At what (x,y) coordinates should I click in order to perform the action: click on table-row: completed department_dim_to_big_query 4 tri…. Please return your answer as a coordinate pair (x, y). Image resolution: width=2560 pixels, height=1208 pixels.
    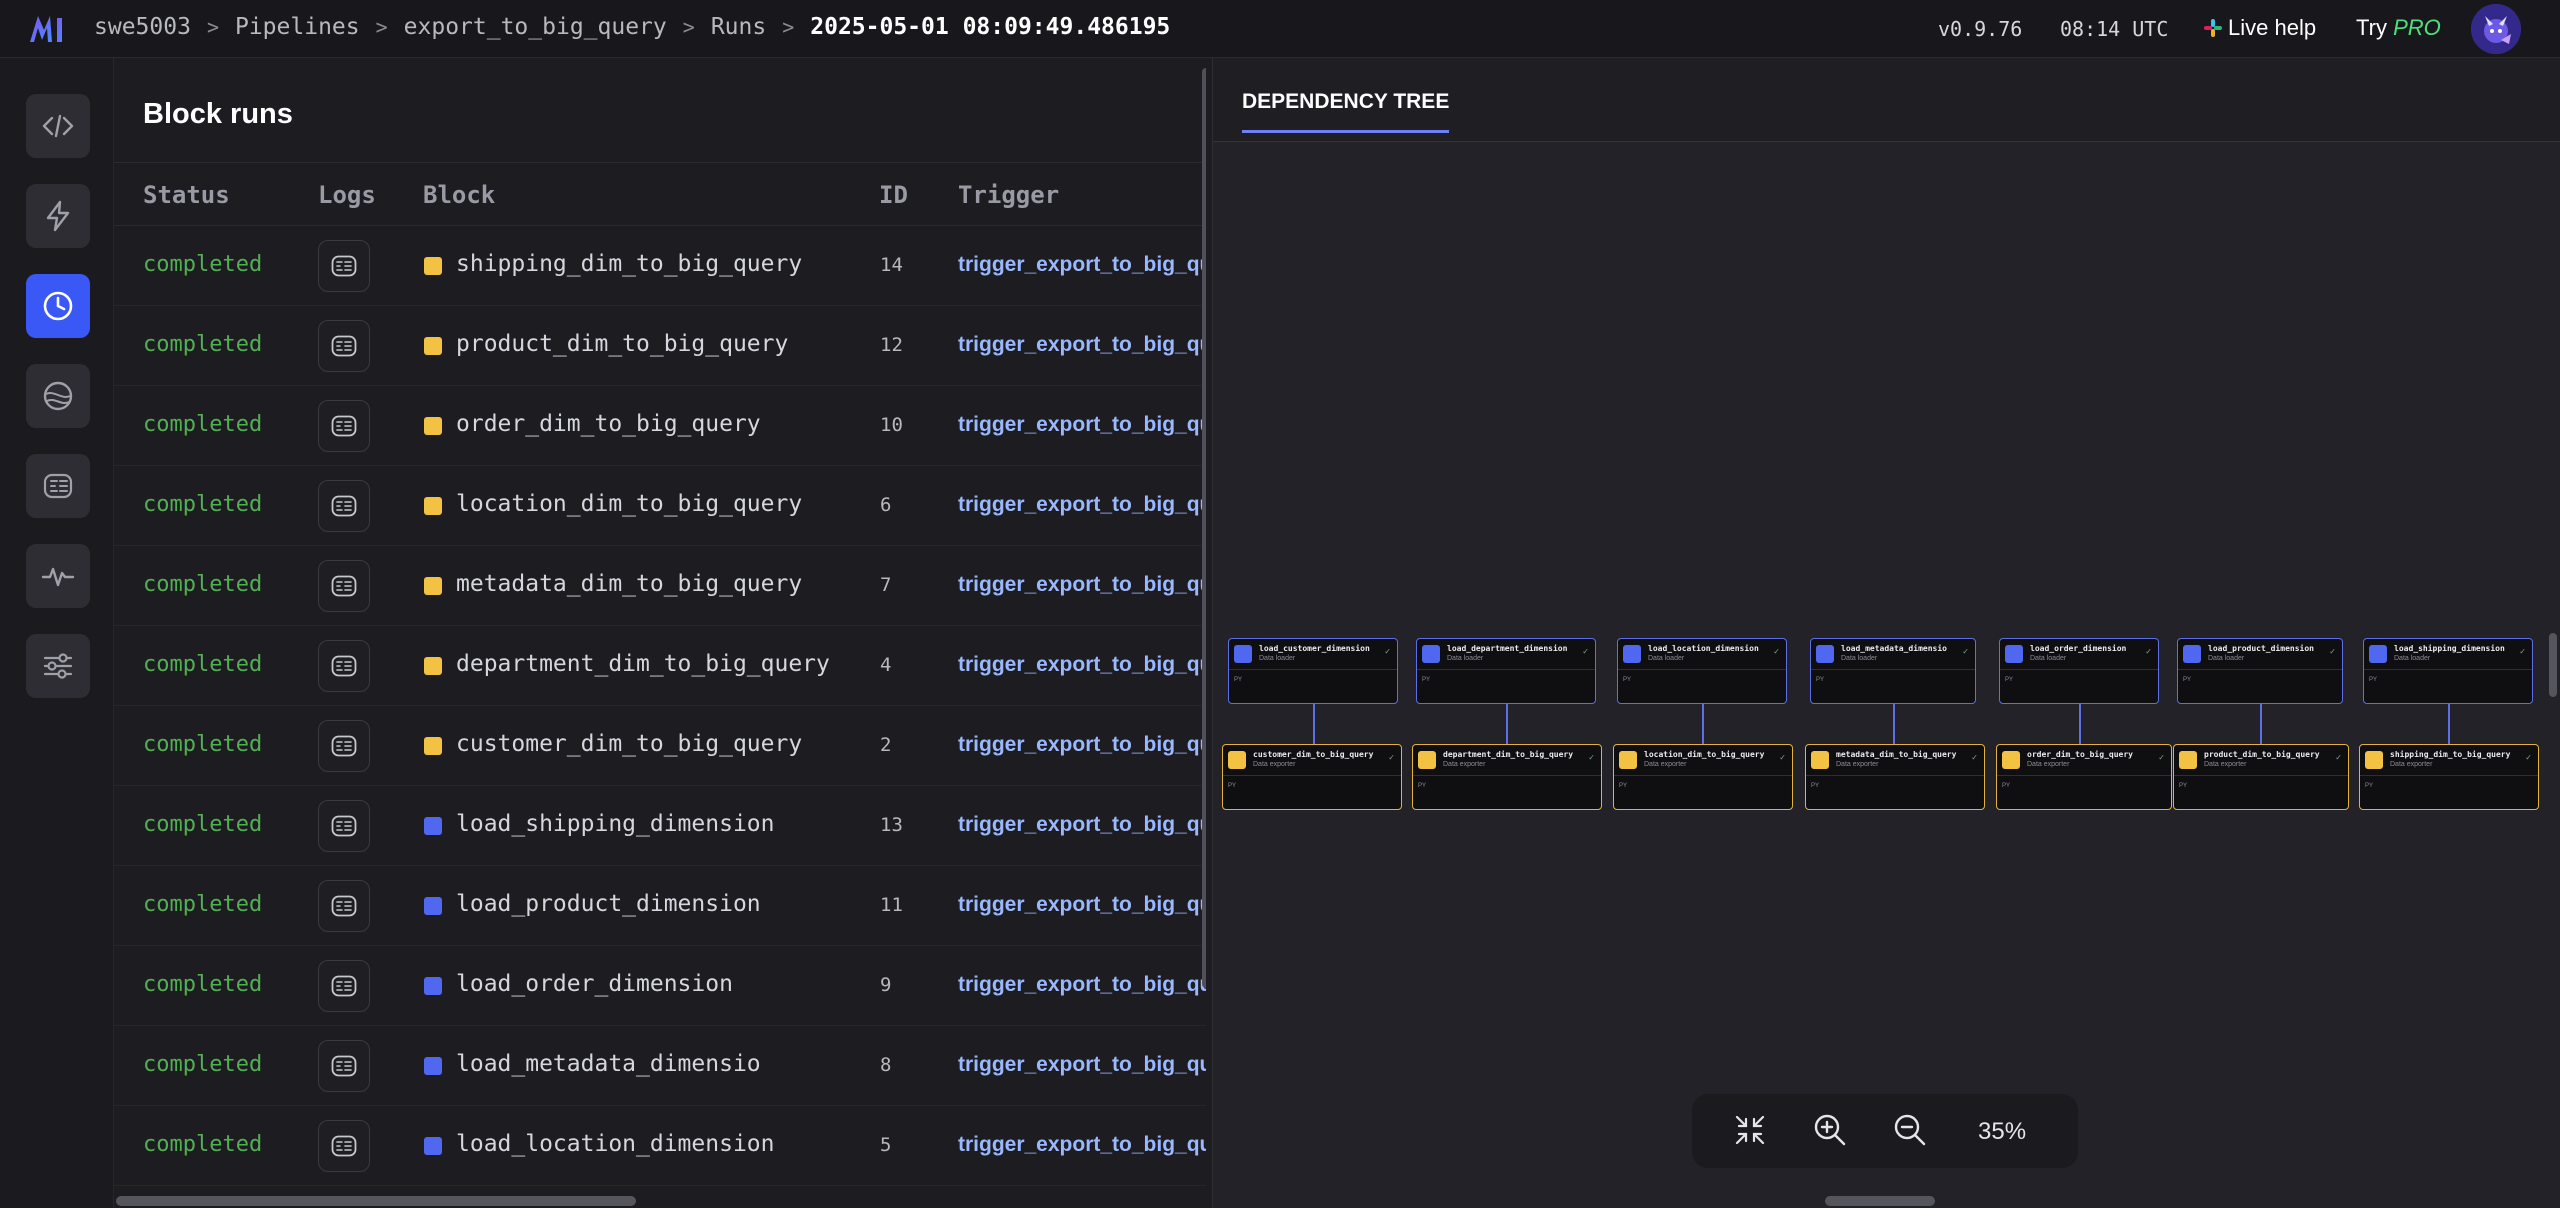
    Looking at the image, I should click on (660, 666).